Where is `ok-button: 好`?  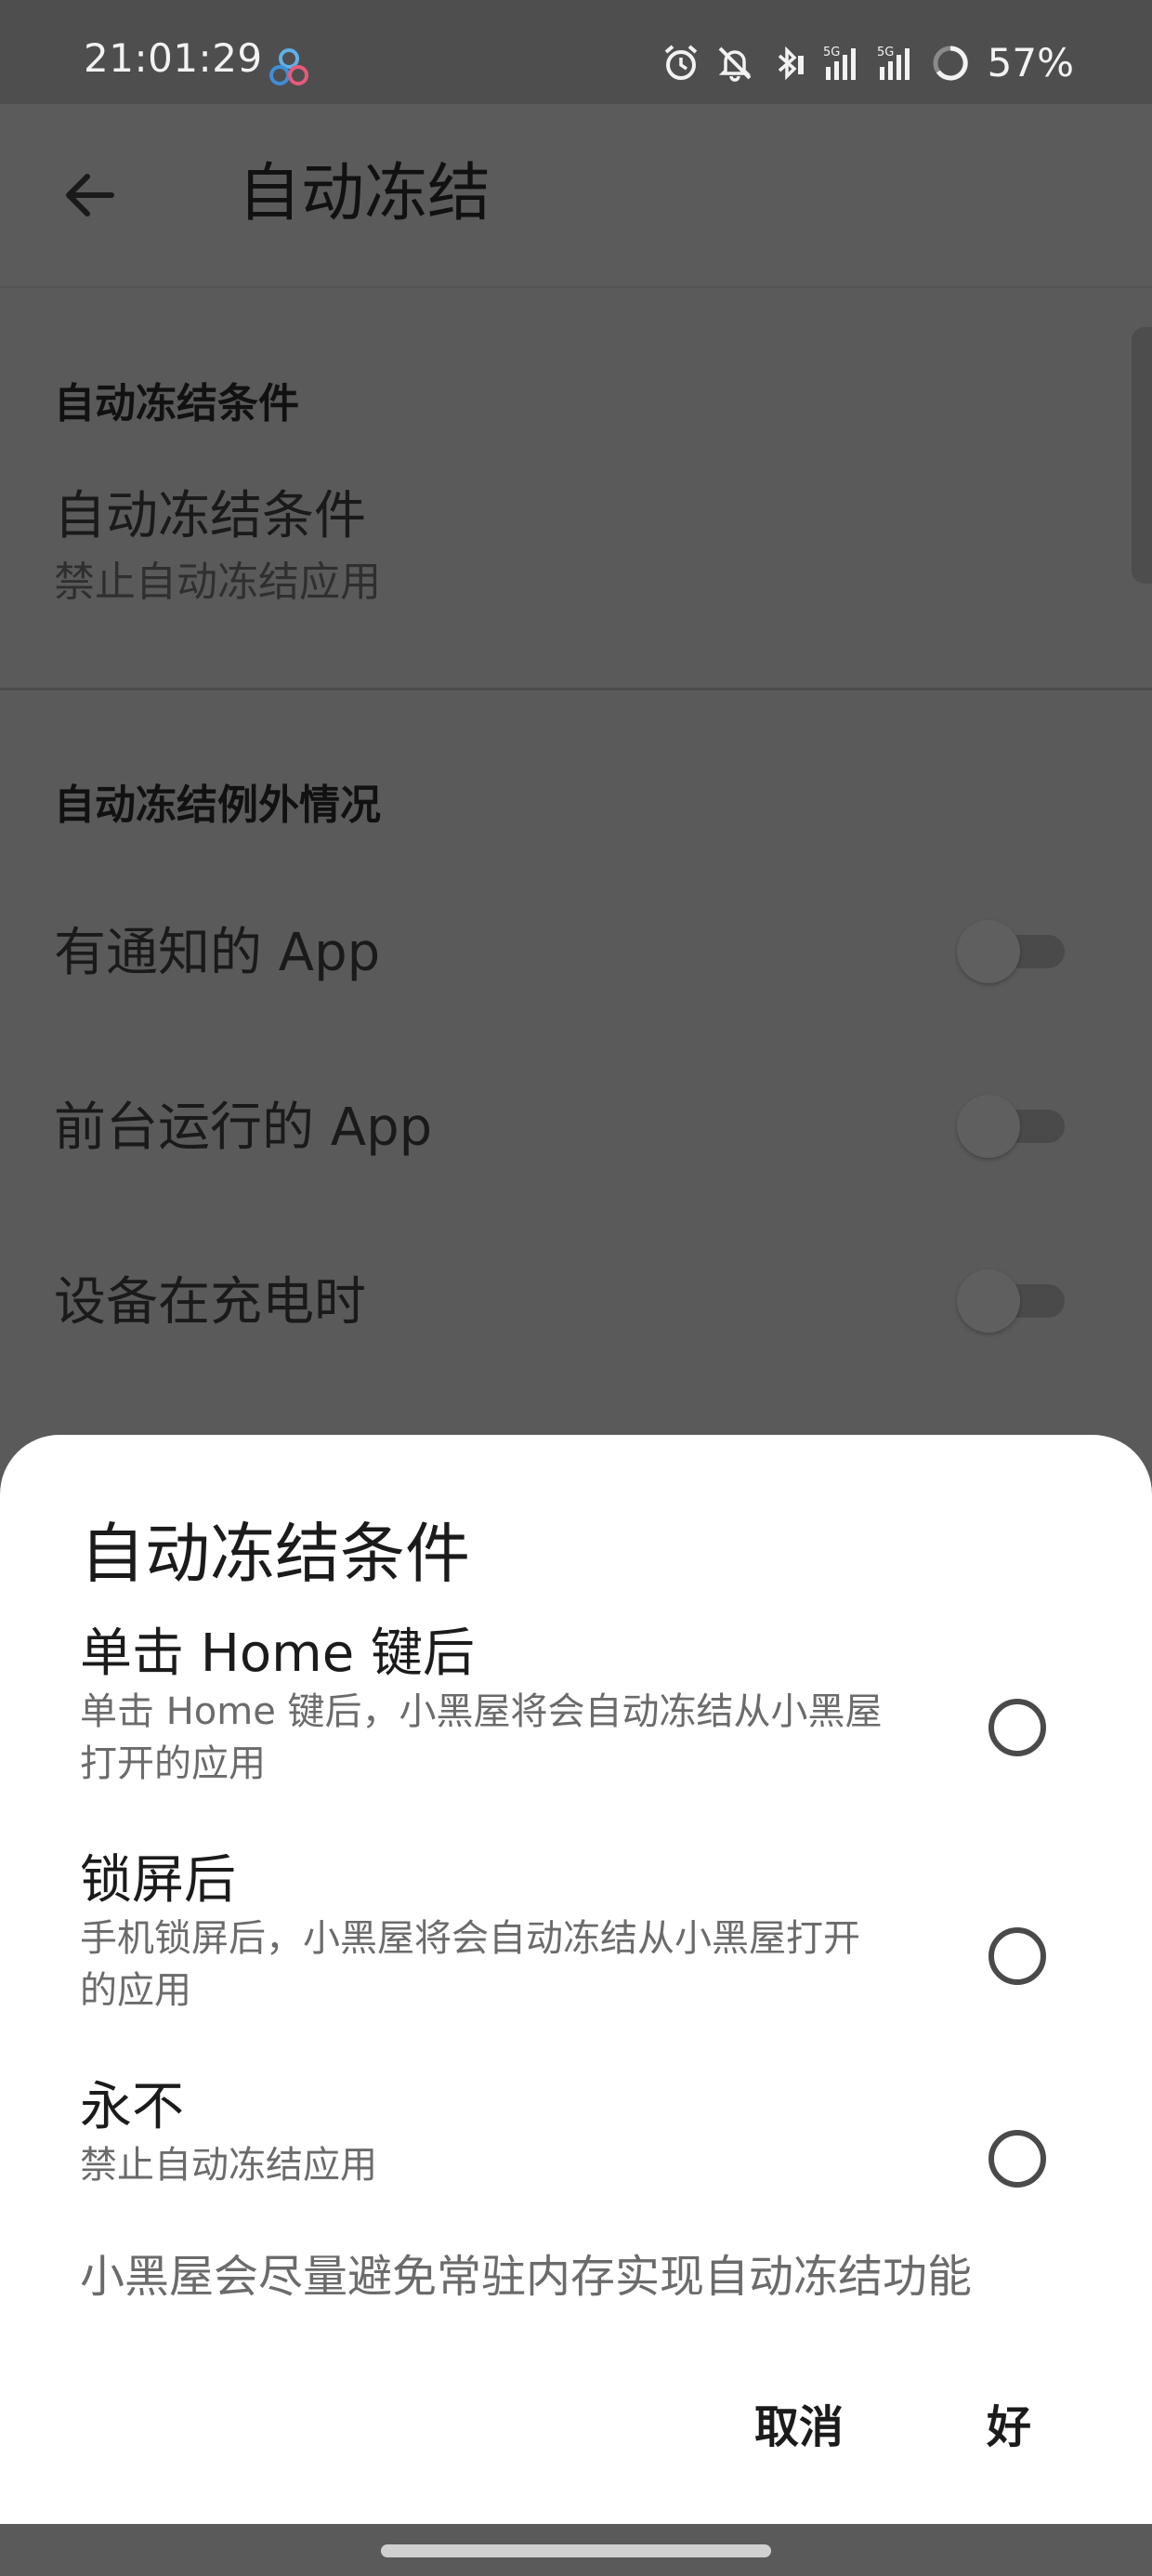
ok-button: 好 is located at coordinates (1009, 2422).